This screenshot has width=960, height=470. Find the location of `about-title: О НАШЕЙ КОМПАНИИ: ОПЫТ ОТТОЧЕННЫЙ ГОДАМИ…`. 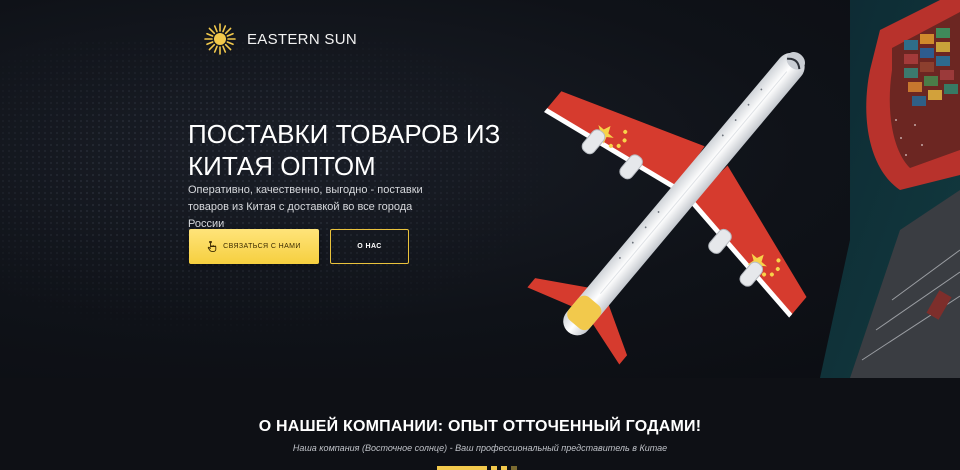

about-title: О НАШЕЙ КОМПАНИИ: ОПЫТ ОТТОЧЕННЫЙ ГОДАМИ… is located at coordinates (480, 426).